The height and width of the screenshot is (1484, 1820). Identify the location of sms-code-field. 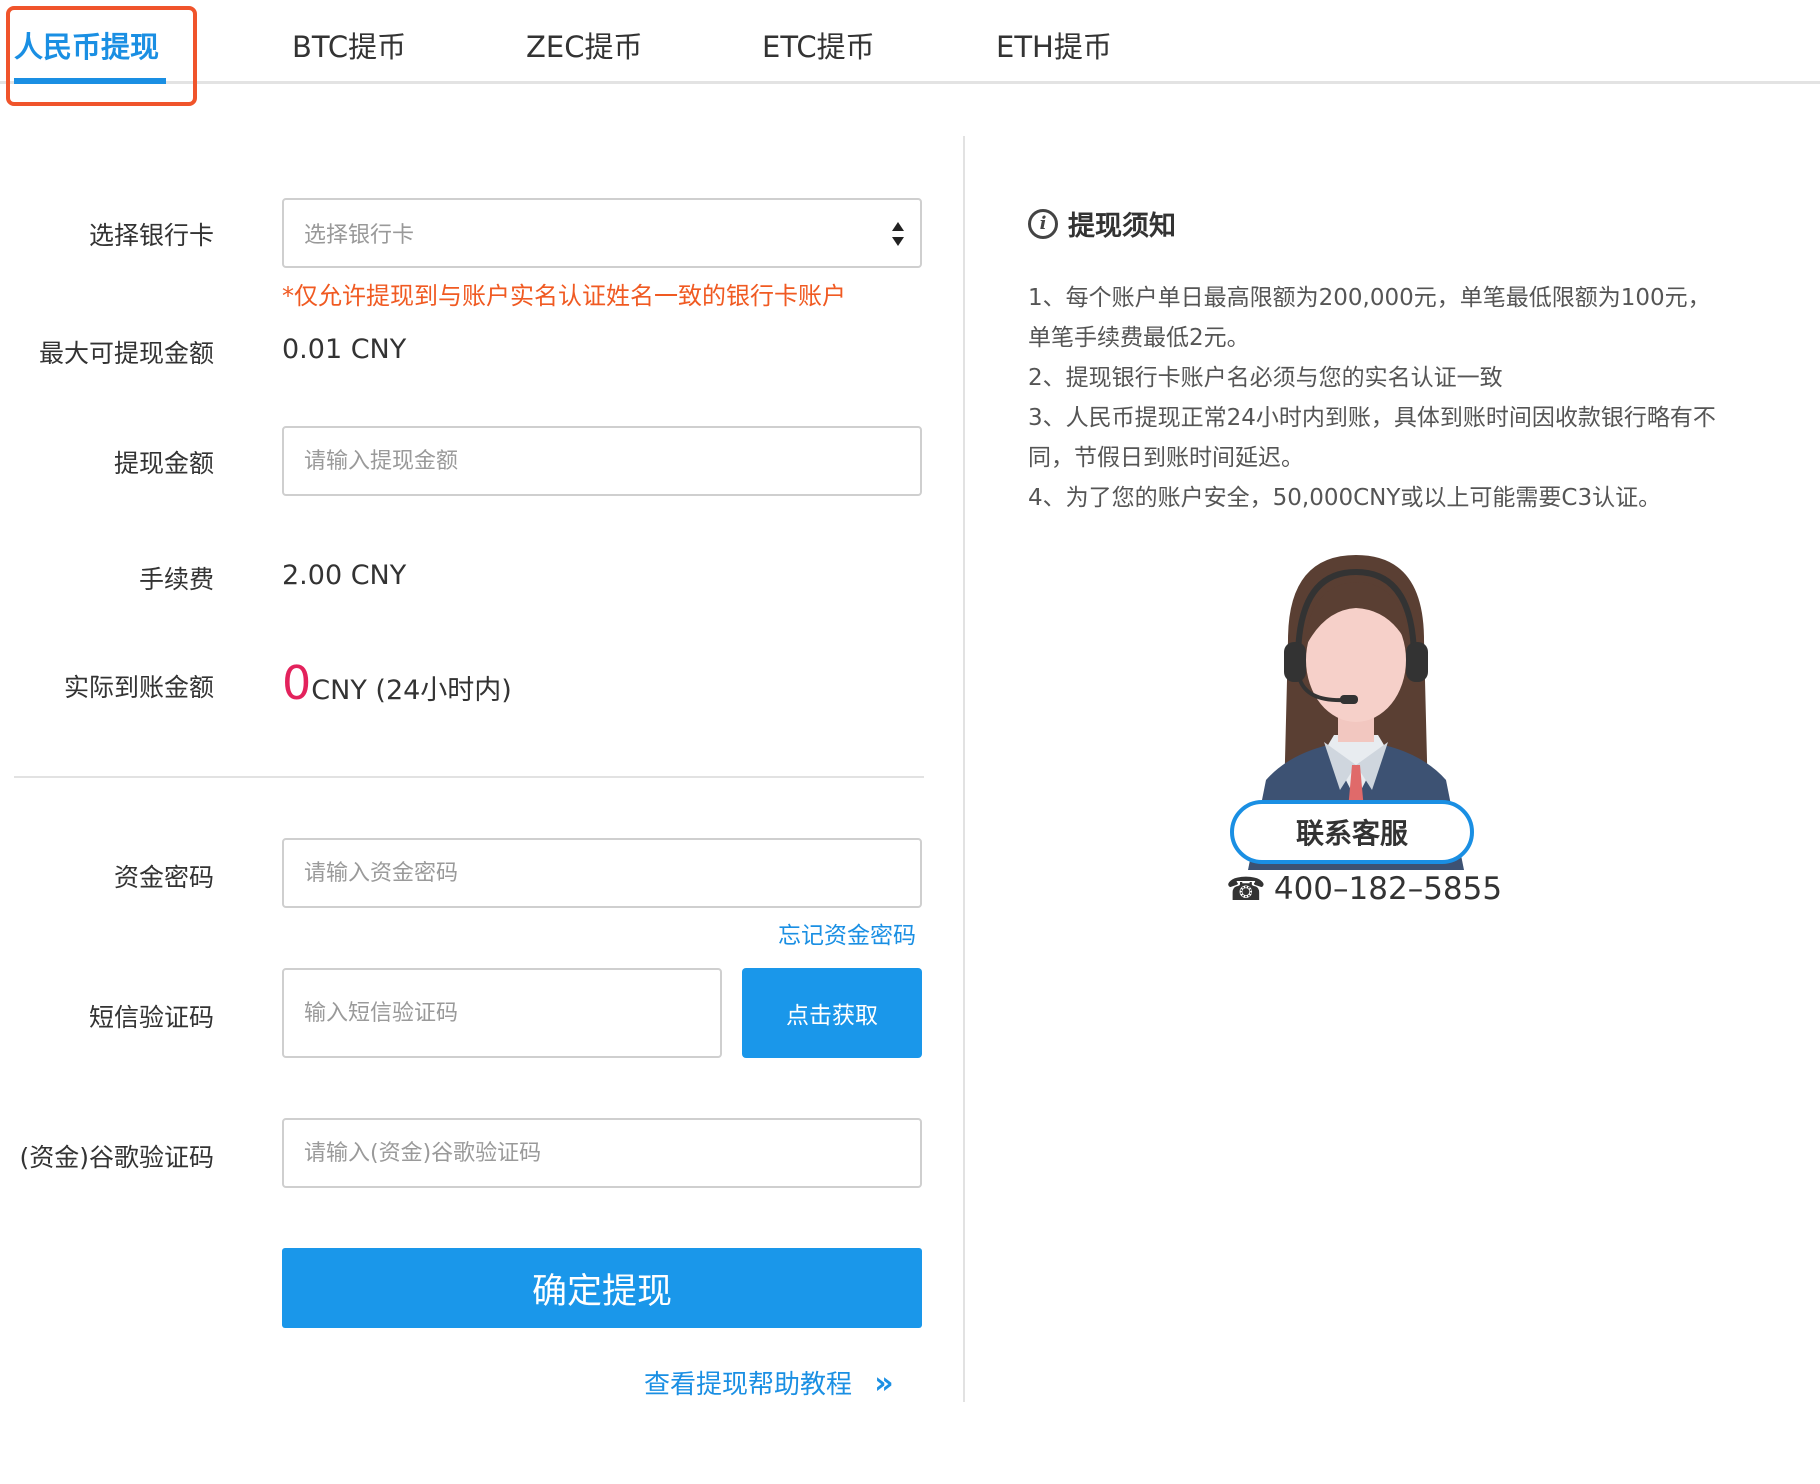
(502, 1013).